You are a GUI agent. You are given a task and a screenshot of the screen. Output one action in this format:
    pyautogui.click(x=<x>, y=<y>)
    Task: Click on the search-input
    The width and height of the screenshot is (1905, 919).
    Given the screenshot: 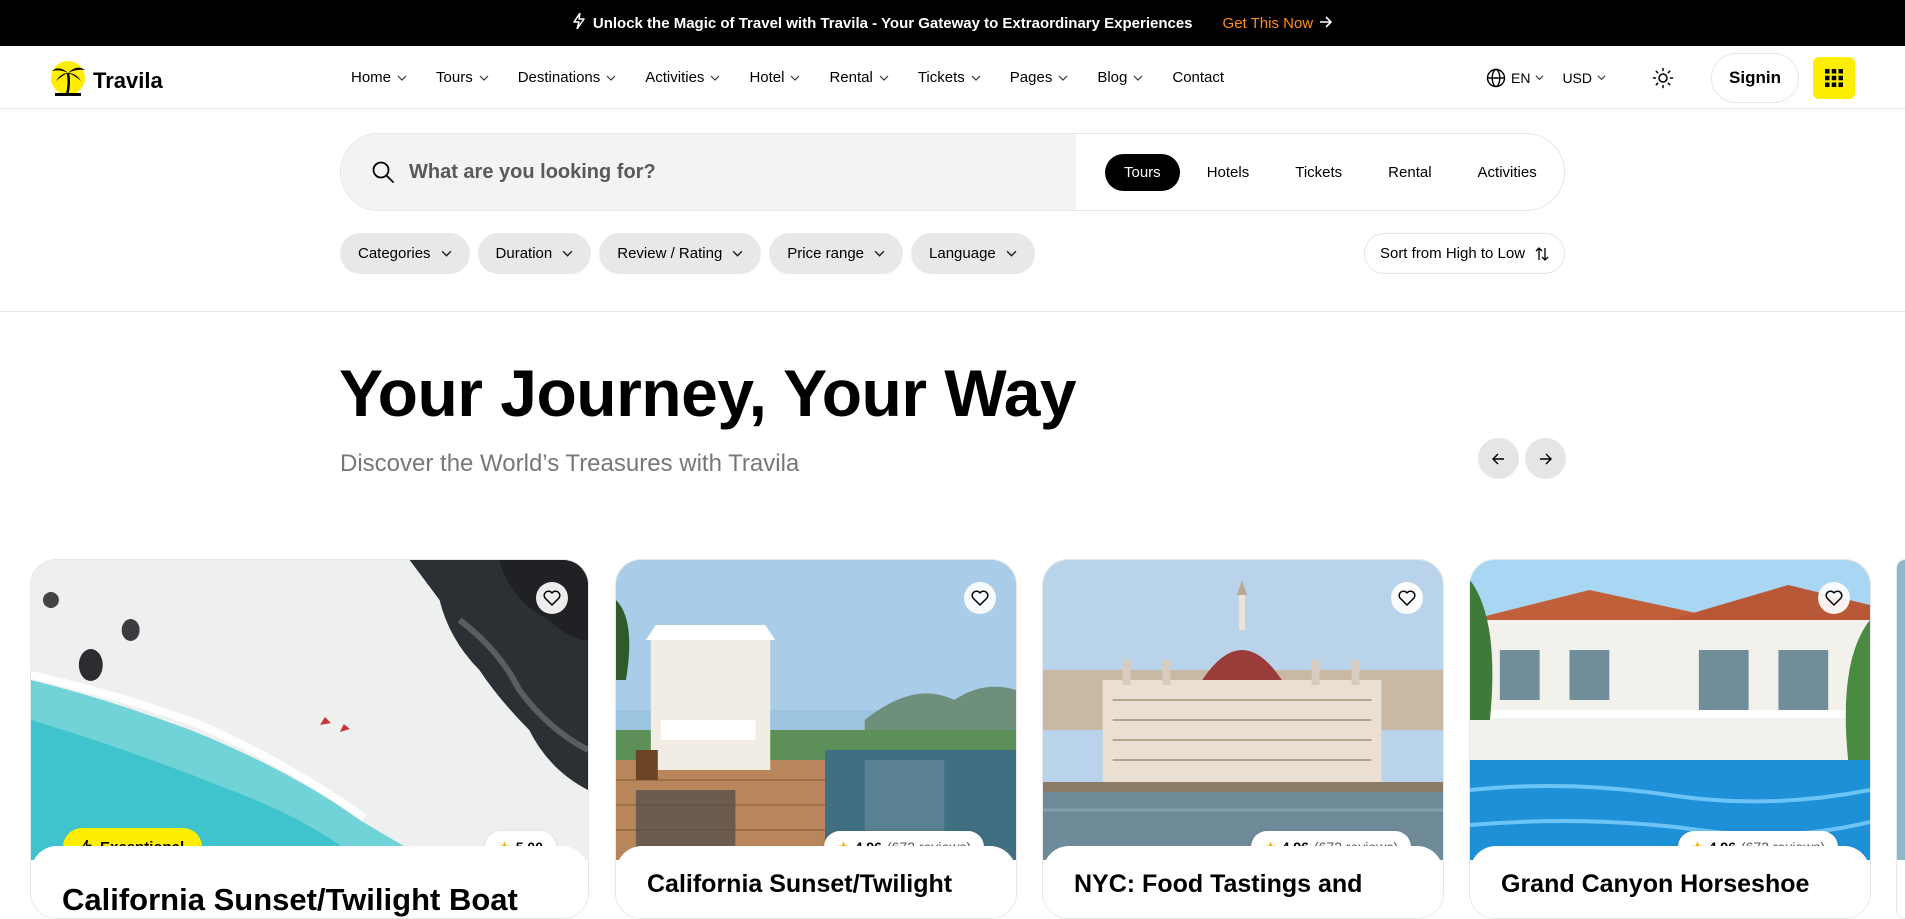 What is the action you would take?
    pyautogui.click(x=709, y=172)
    